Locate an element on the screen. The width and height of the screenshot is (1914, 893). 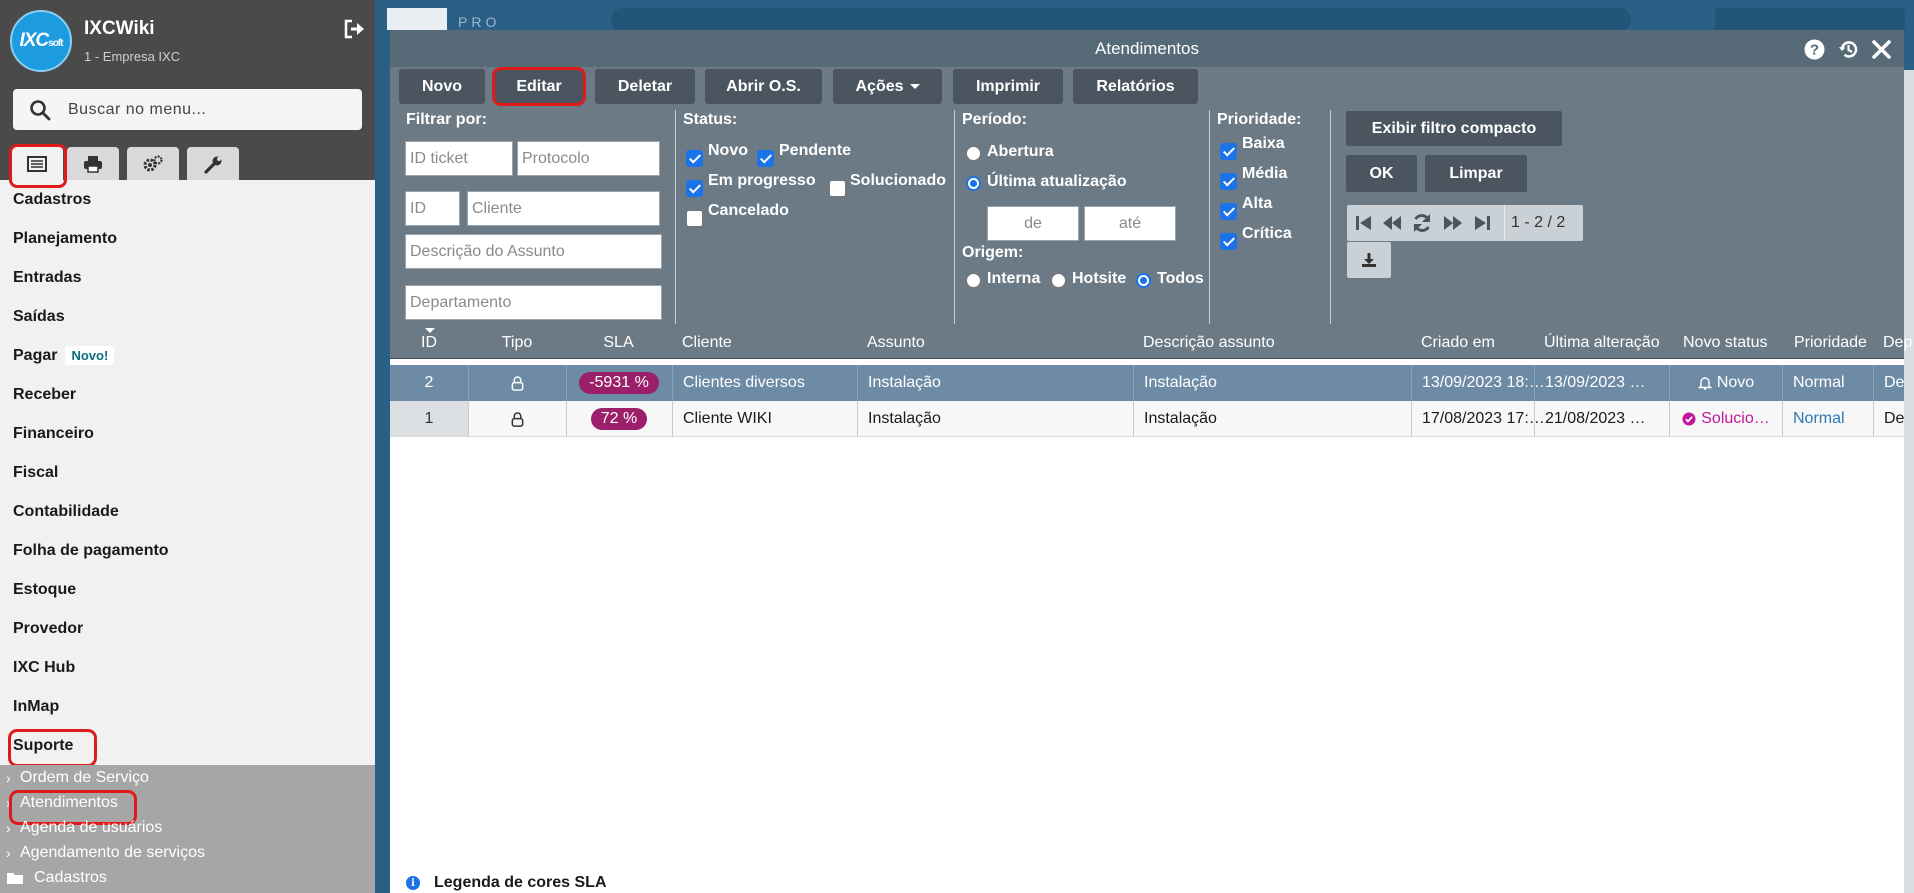
menu-item-planejamento: Planejamento is located at coordinates (187, 238).